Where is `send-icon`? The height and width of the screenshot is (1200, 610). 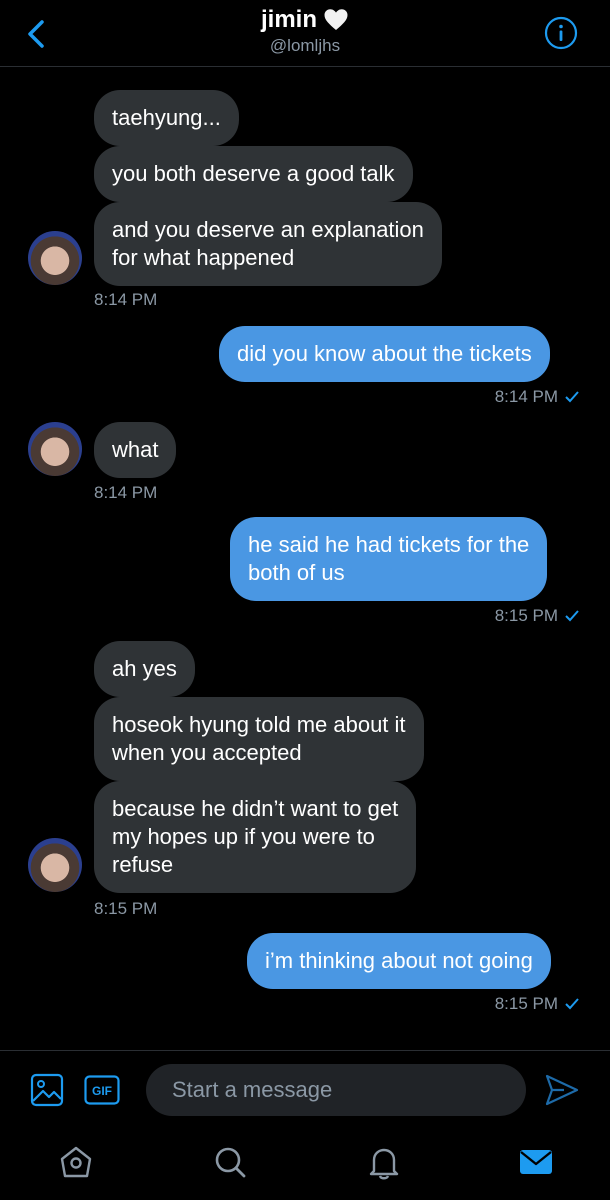 send-icon is located at coordinates (562, 1090).